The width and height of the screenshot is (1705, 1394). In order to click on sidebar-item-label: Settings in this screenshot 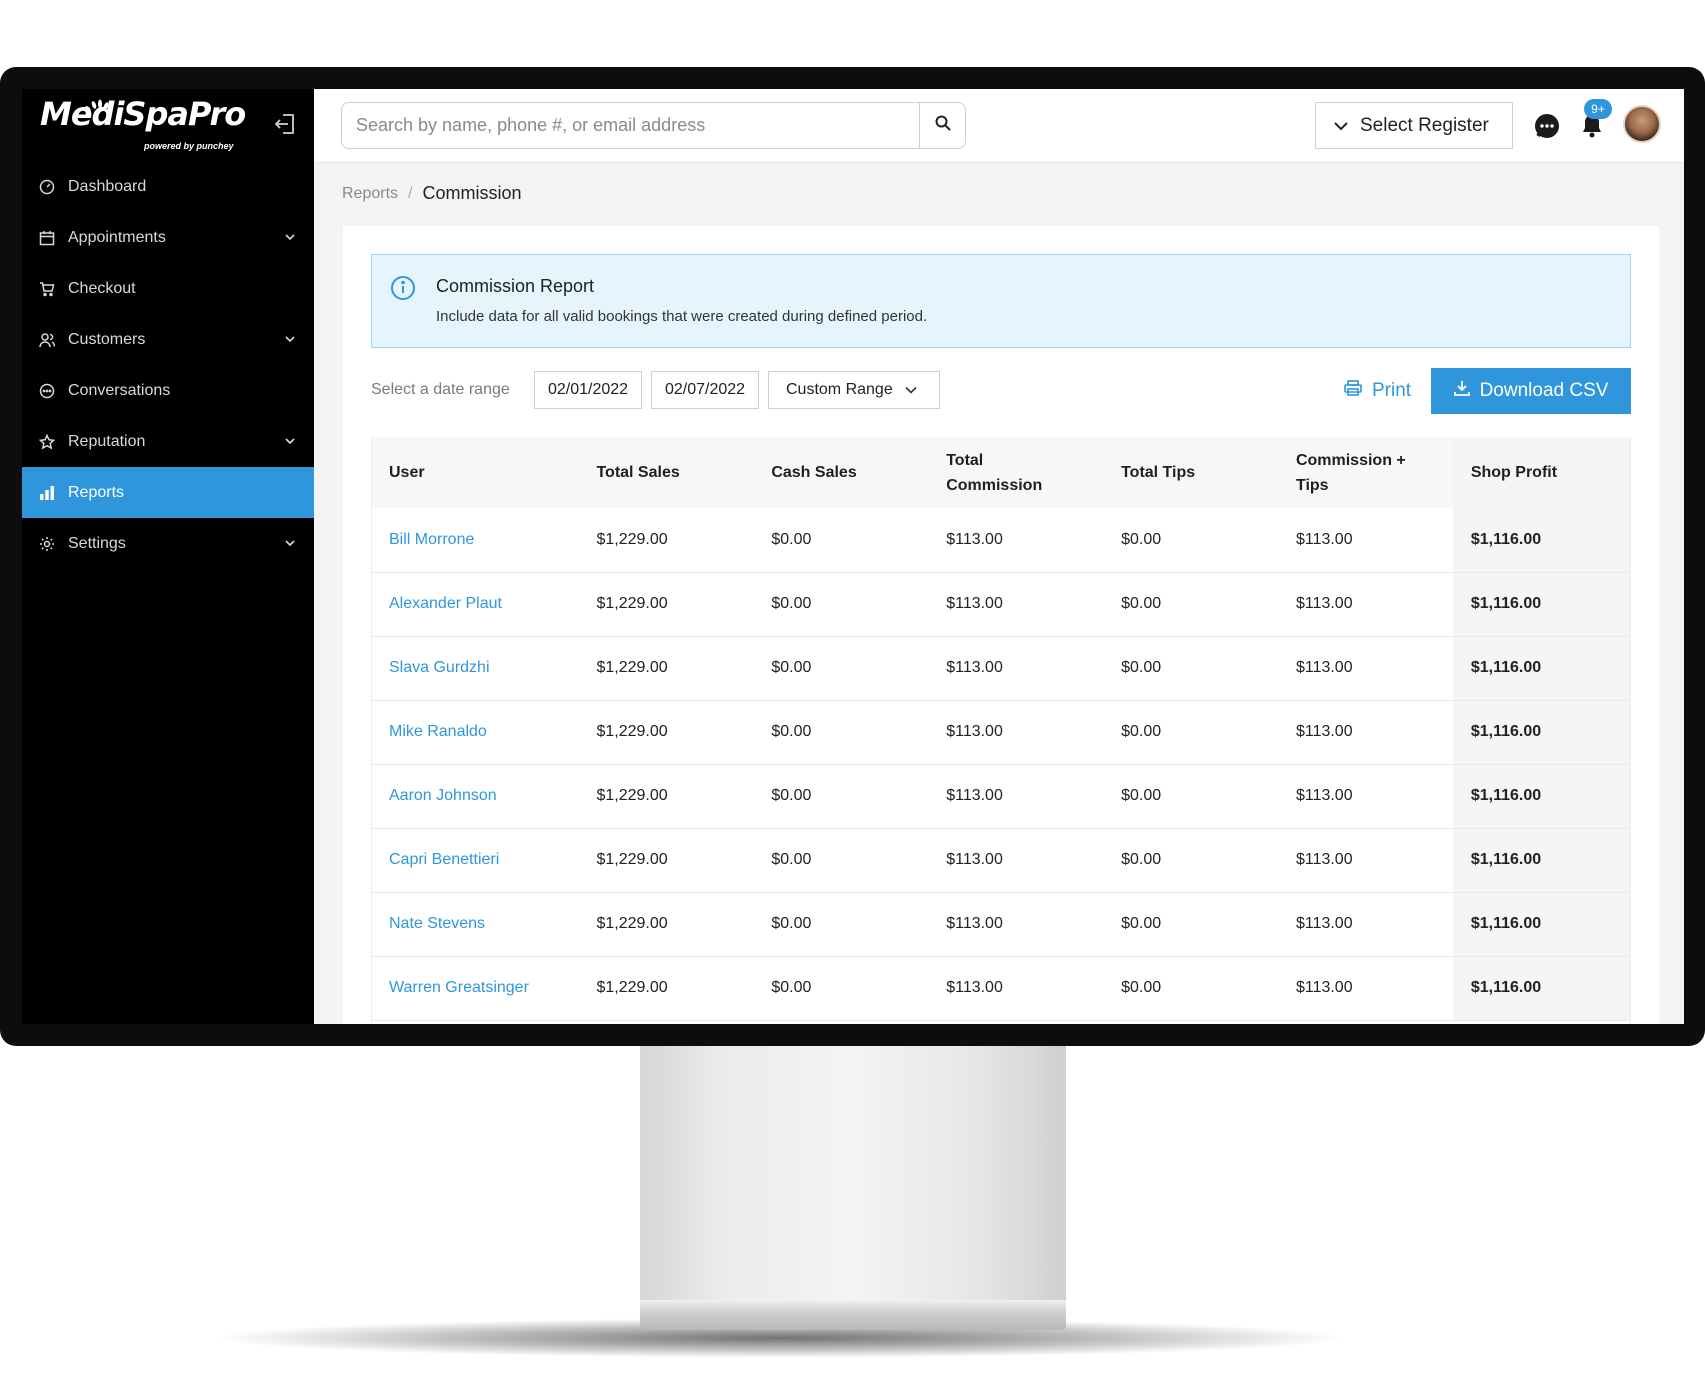, I will do `click(97, 543)`.